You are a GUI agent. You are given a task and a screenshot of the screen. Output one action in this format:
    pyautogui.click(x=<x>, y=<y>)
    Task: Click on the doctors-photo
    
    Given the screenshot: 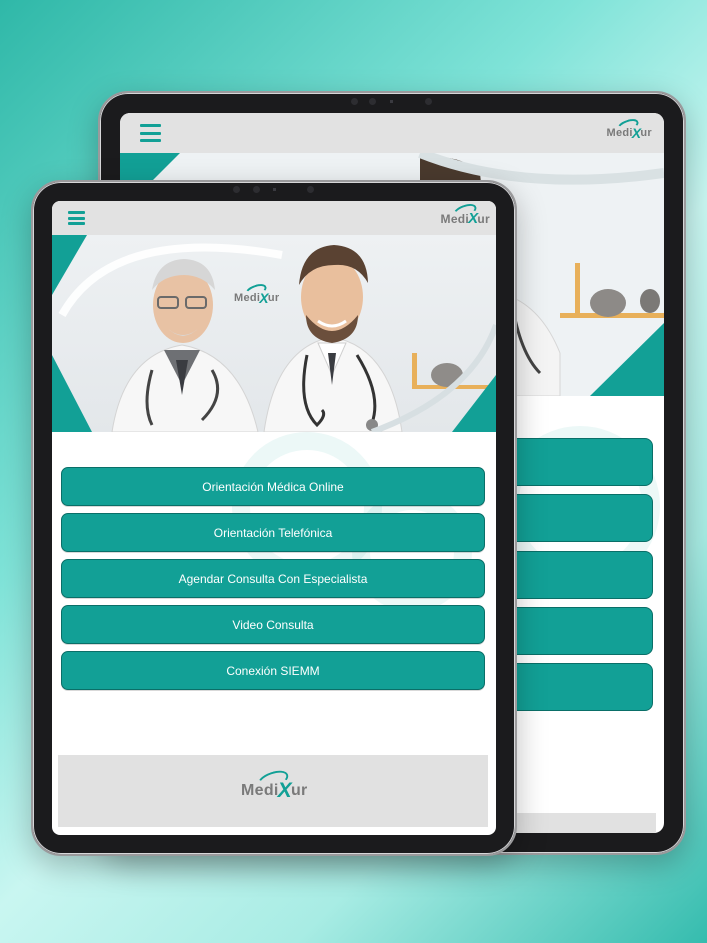 What is the action you would take?
    pyautogui.click(x=274, y=333)
    